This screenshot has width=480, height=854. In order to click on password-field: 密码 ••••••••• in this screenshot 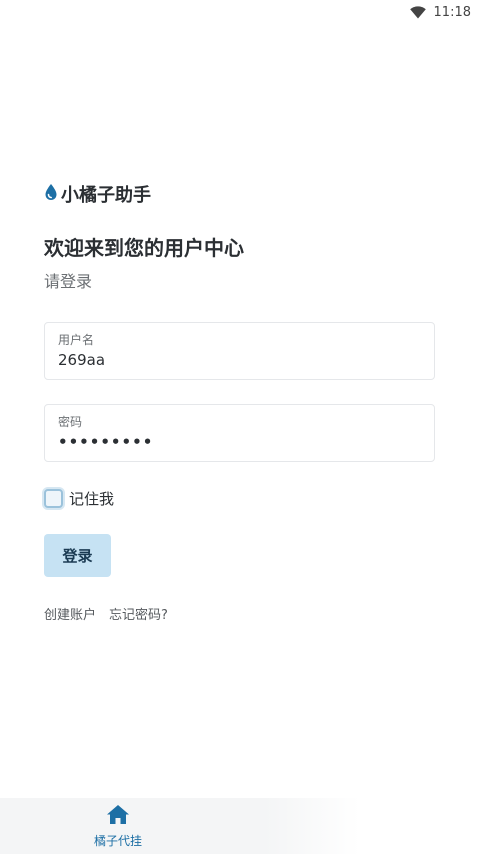, I will do `click(239, 433)`.